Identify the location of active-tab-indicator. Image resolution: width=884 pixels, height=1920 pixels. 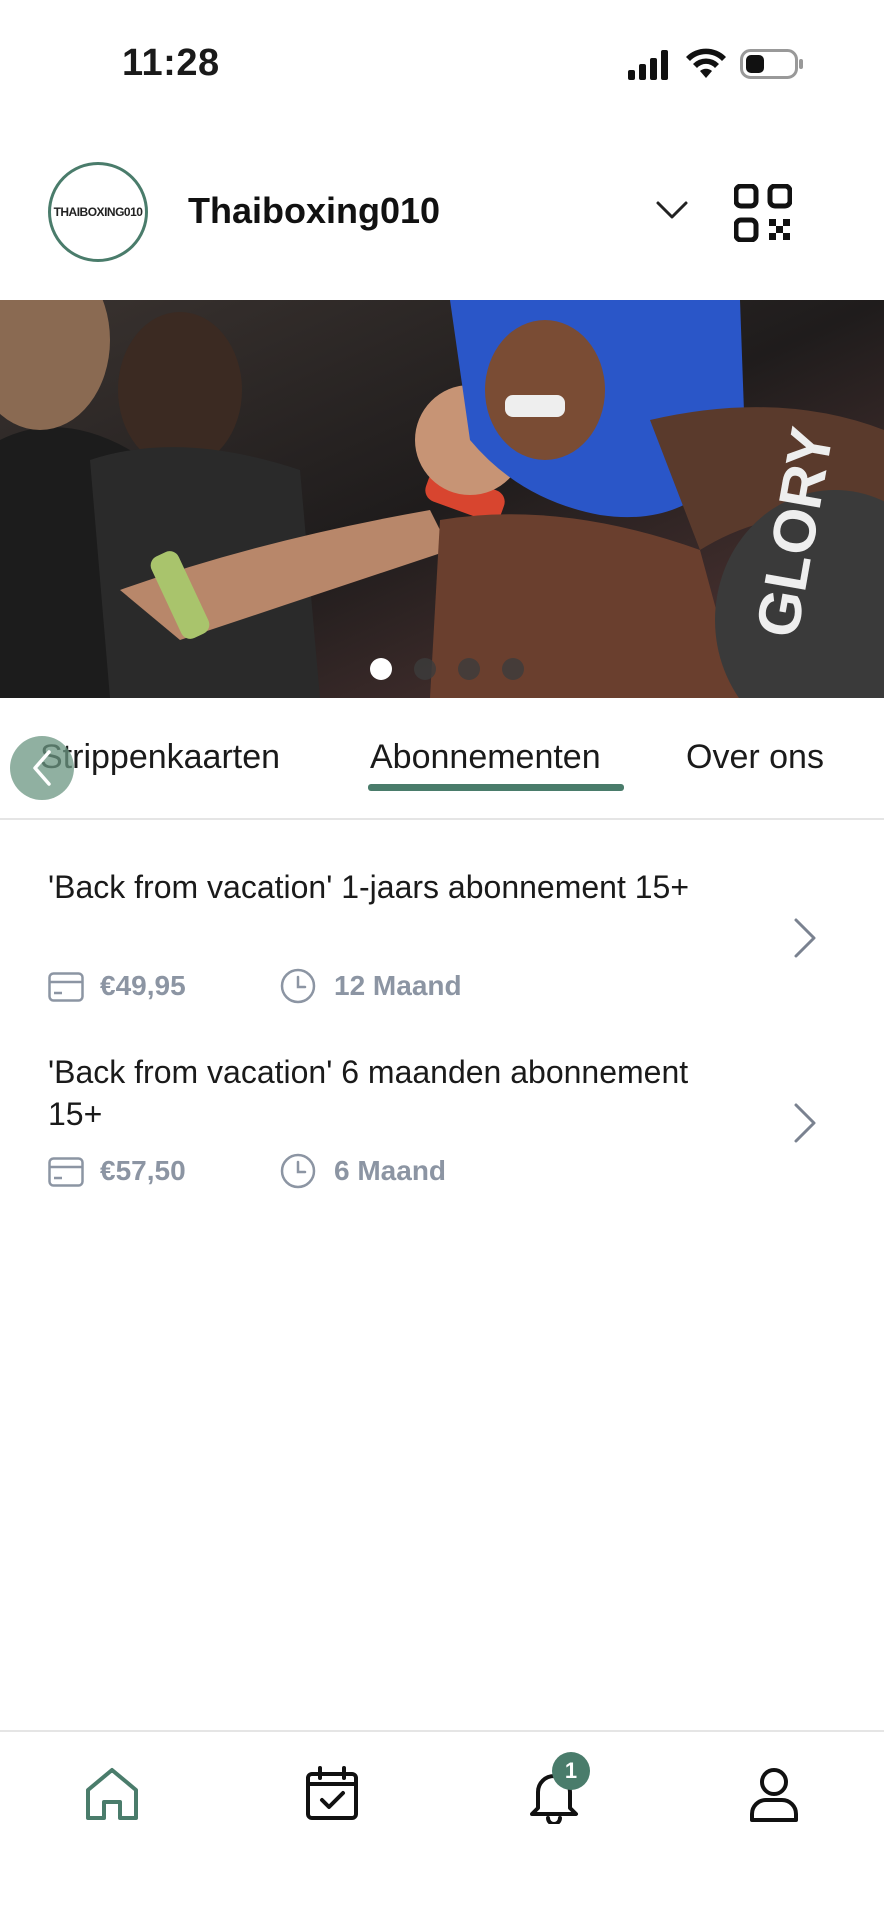
(496, 787).